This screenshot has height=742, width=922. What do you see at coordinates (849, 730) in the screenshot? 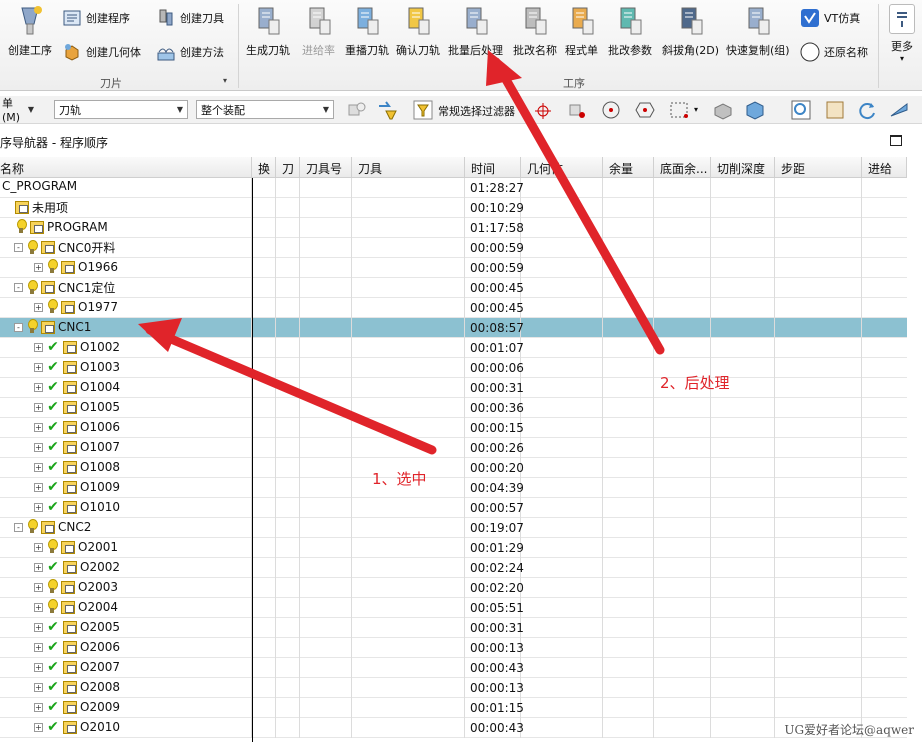
I see `watermark: UG爱好者论坛@aqwer` at bounding box center [849, 730].